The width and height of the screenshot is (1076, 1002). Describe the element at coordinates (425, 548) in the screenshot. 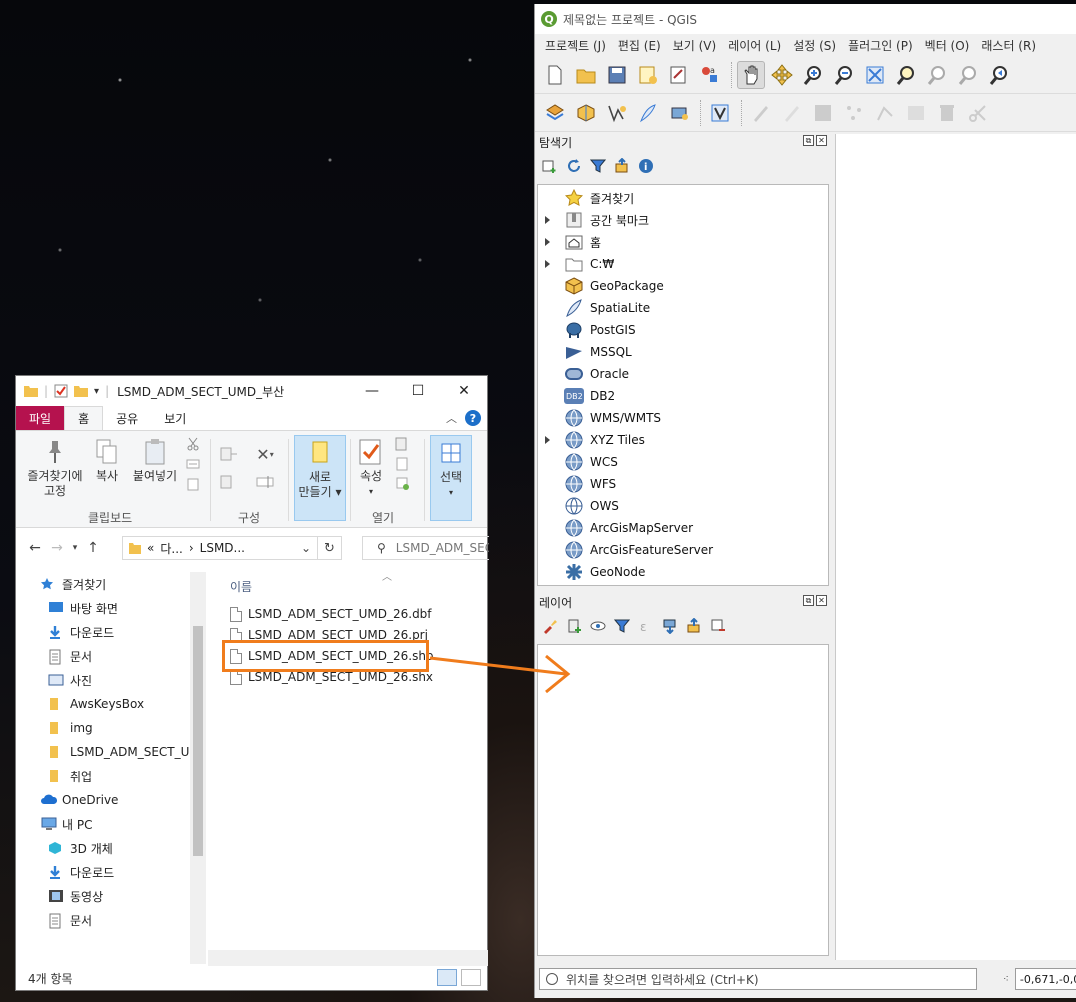

I see `search-input: ⚲ LSMD_ADM_SECT_UMD_26` at that location.